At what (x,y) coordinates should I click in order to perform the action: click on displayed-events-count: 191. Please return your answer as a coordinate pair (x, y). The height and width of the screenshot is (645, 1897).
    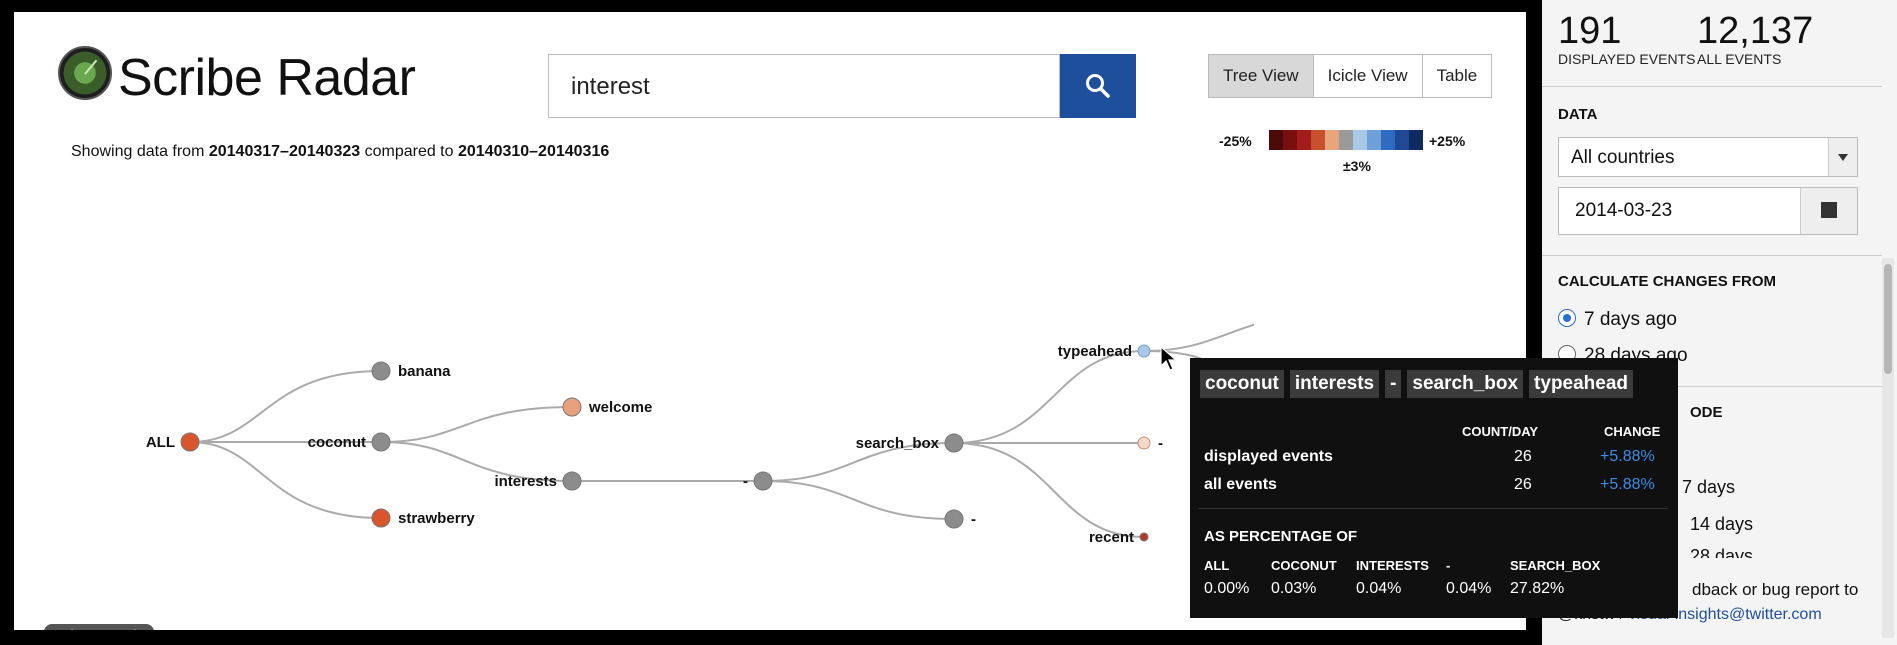
    Looking at the image, I should click on (1590, 31).